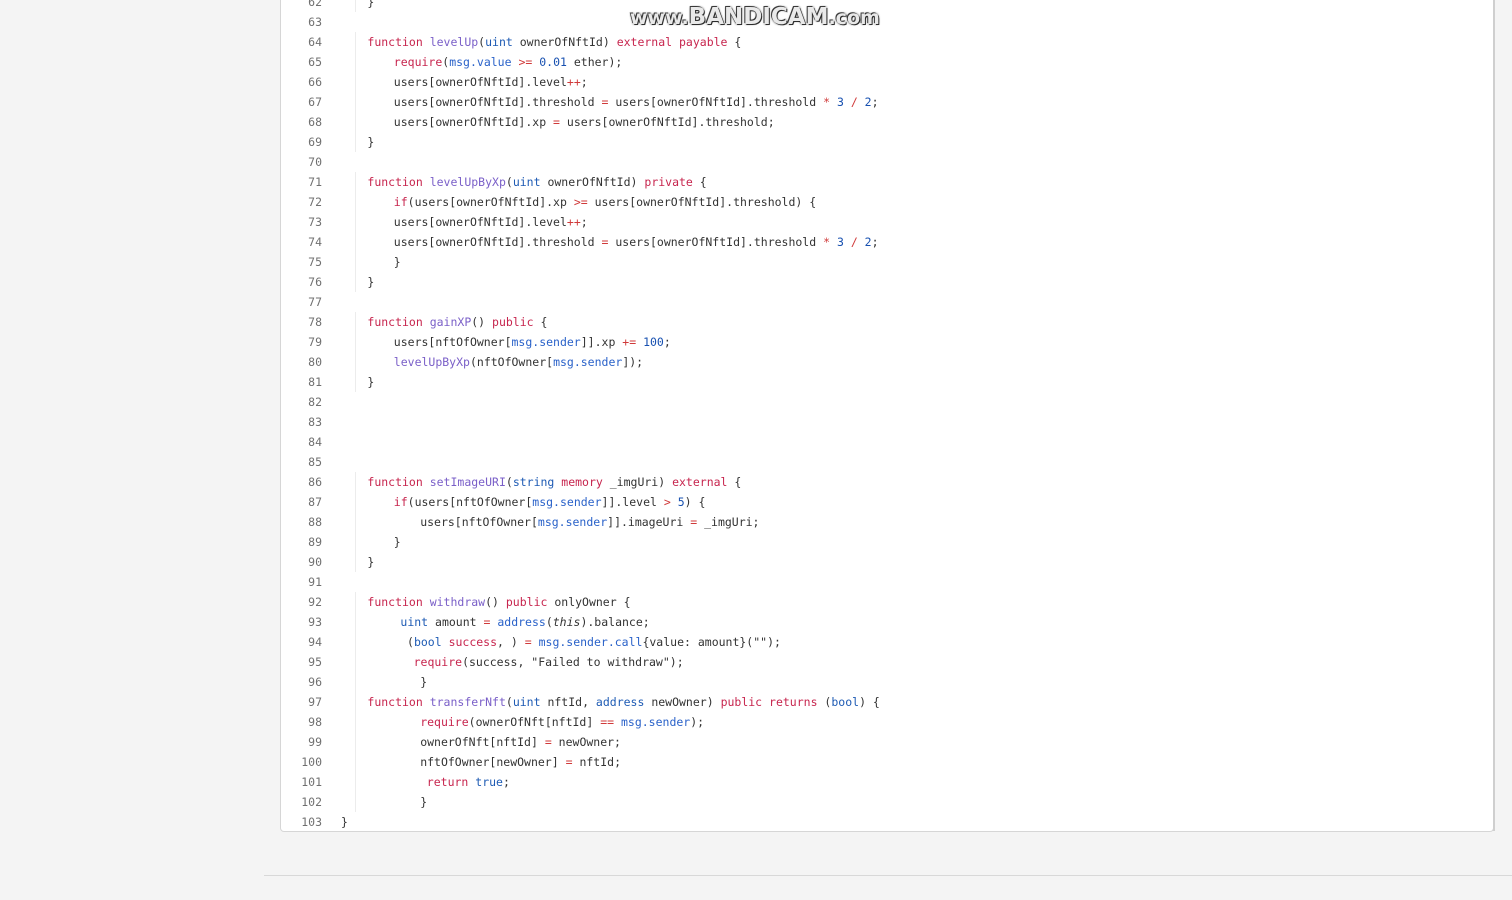  What do you see at coordinates (887, 6) in the screenshot?
I see `code-line: 62}` at bounding box center [887, 6].